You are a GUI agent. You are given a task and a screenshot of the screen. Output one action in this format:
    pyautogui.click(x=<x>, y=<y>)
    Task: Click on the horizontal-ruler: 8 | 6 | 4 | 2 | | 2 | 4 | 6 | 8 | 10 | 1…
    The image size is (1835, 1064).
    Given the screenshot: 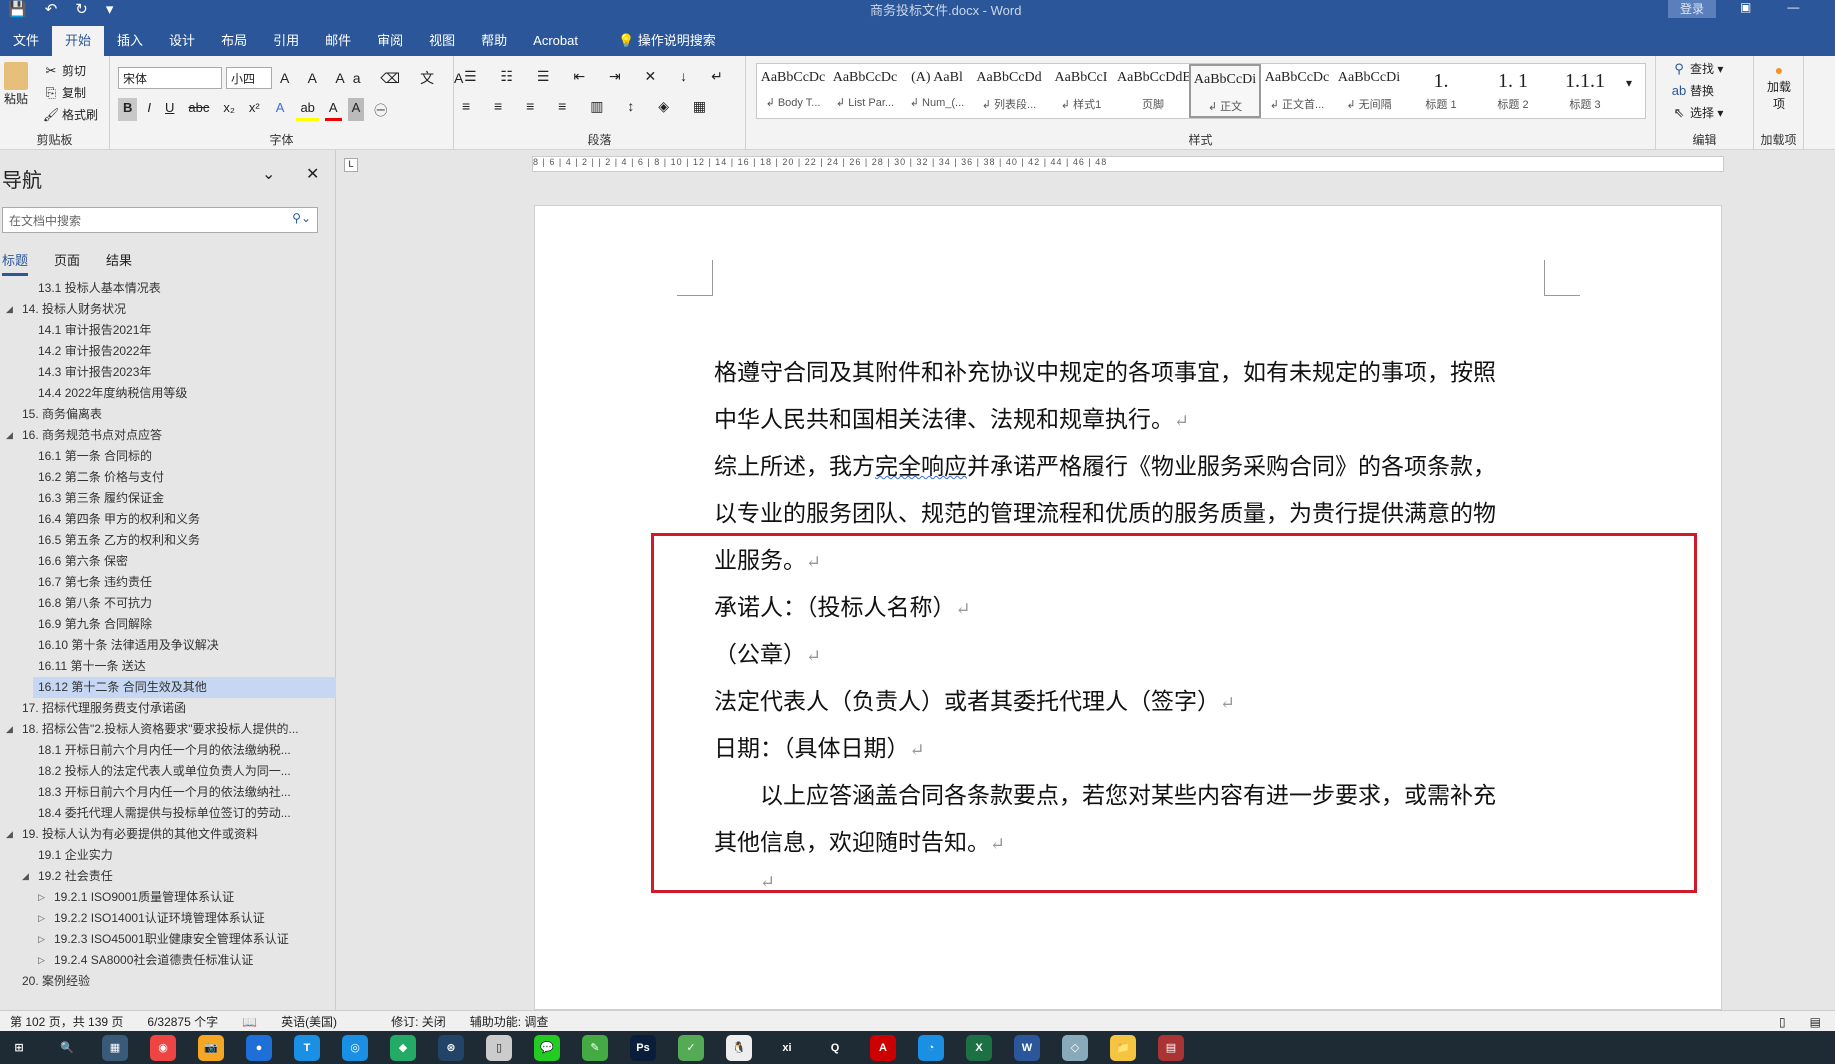 What is the action you would take?
    pyautogui.click(x=1128, y=164)
    